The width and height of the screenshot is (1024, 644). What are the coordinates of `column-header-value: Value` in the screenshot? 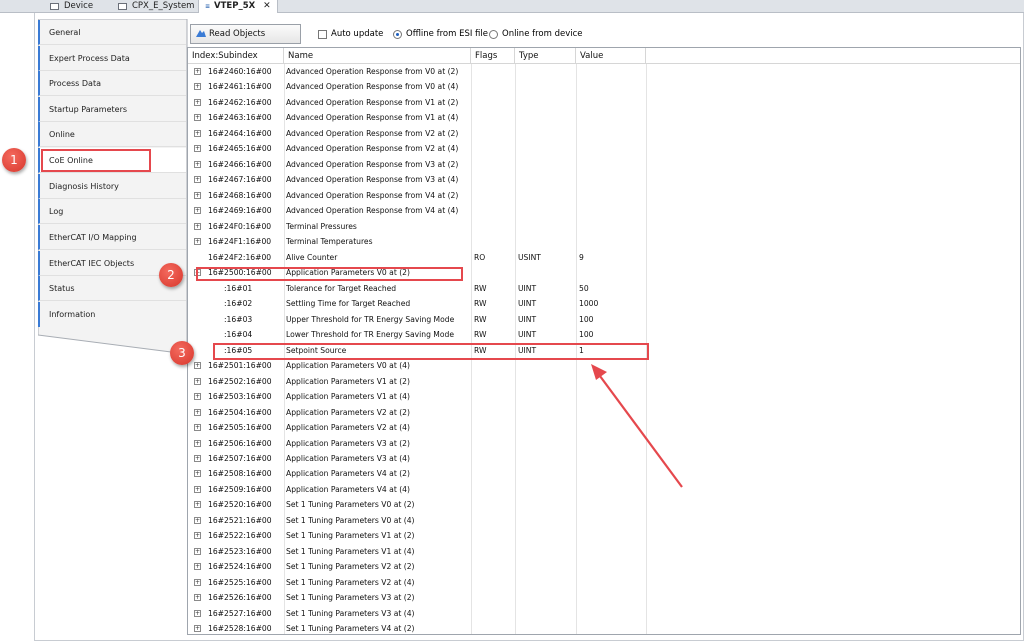 It's located at (611, 56).